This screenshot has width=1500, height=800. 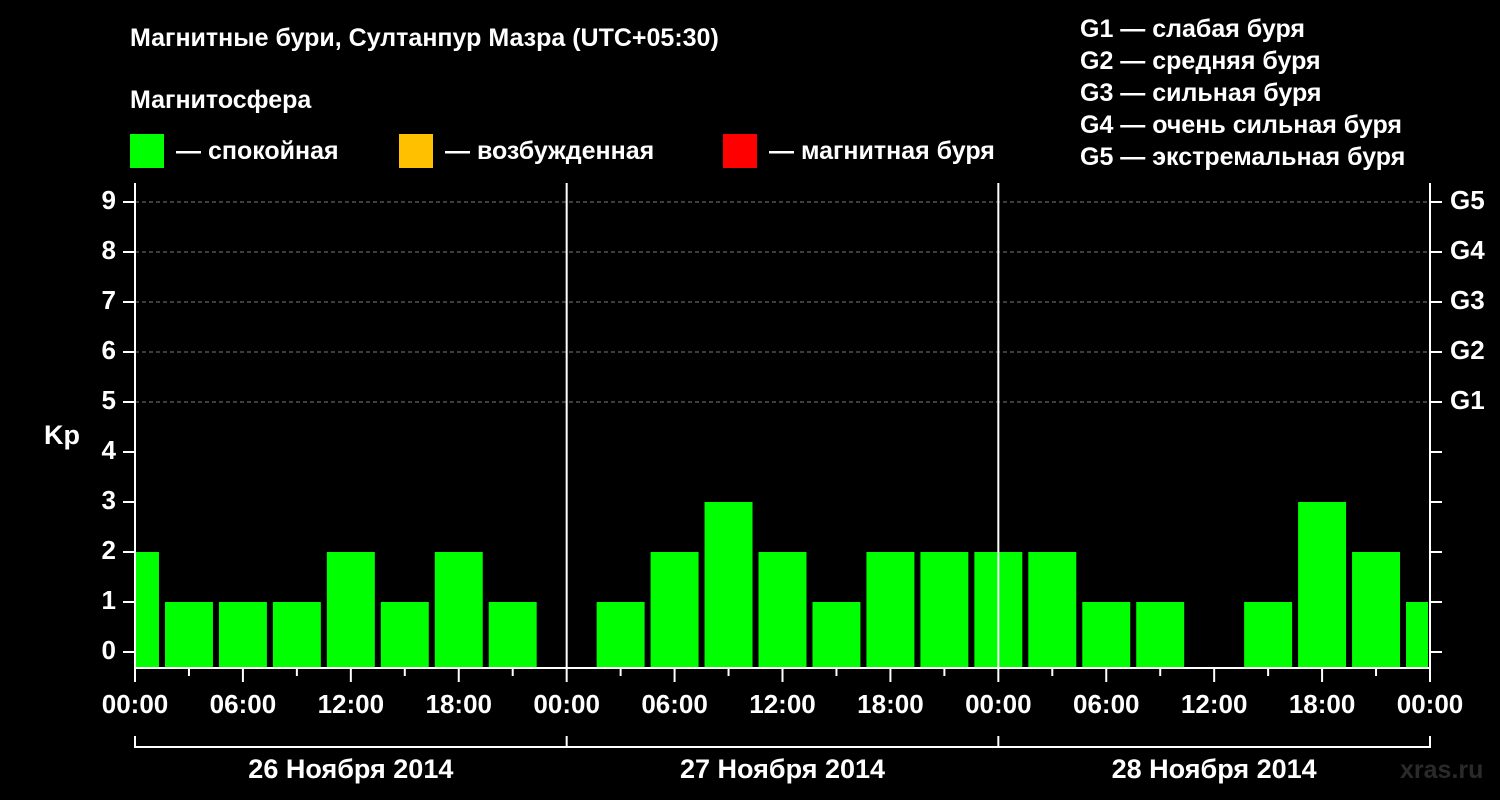 I want to click on y-tick-label: 7, so click(x=109, y=300).